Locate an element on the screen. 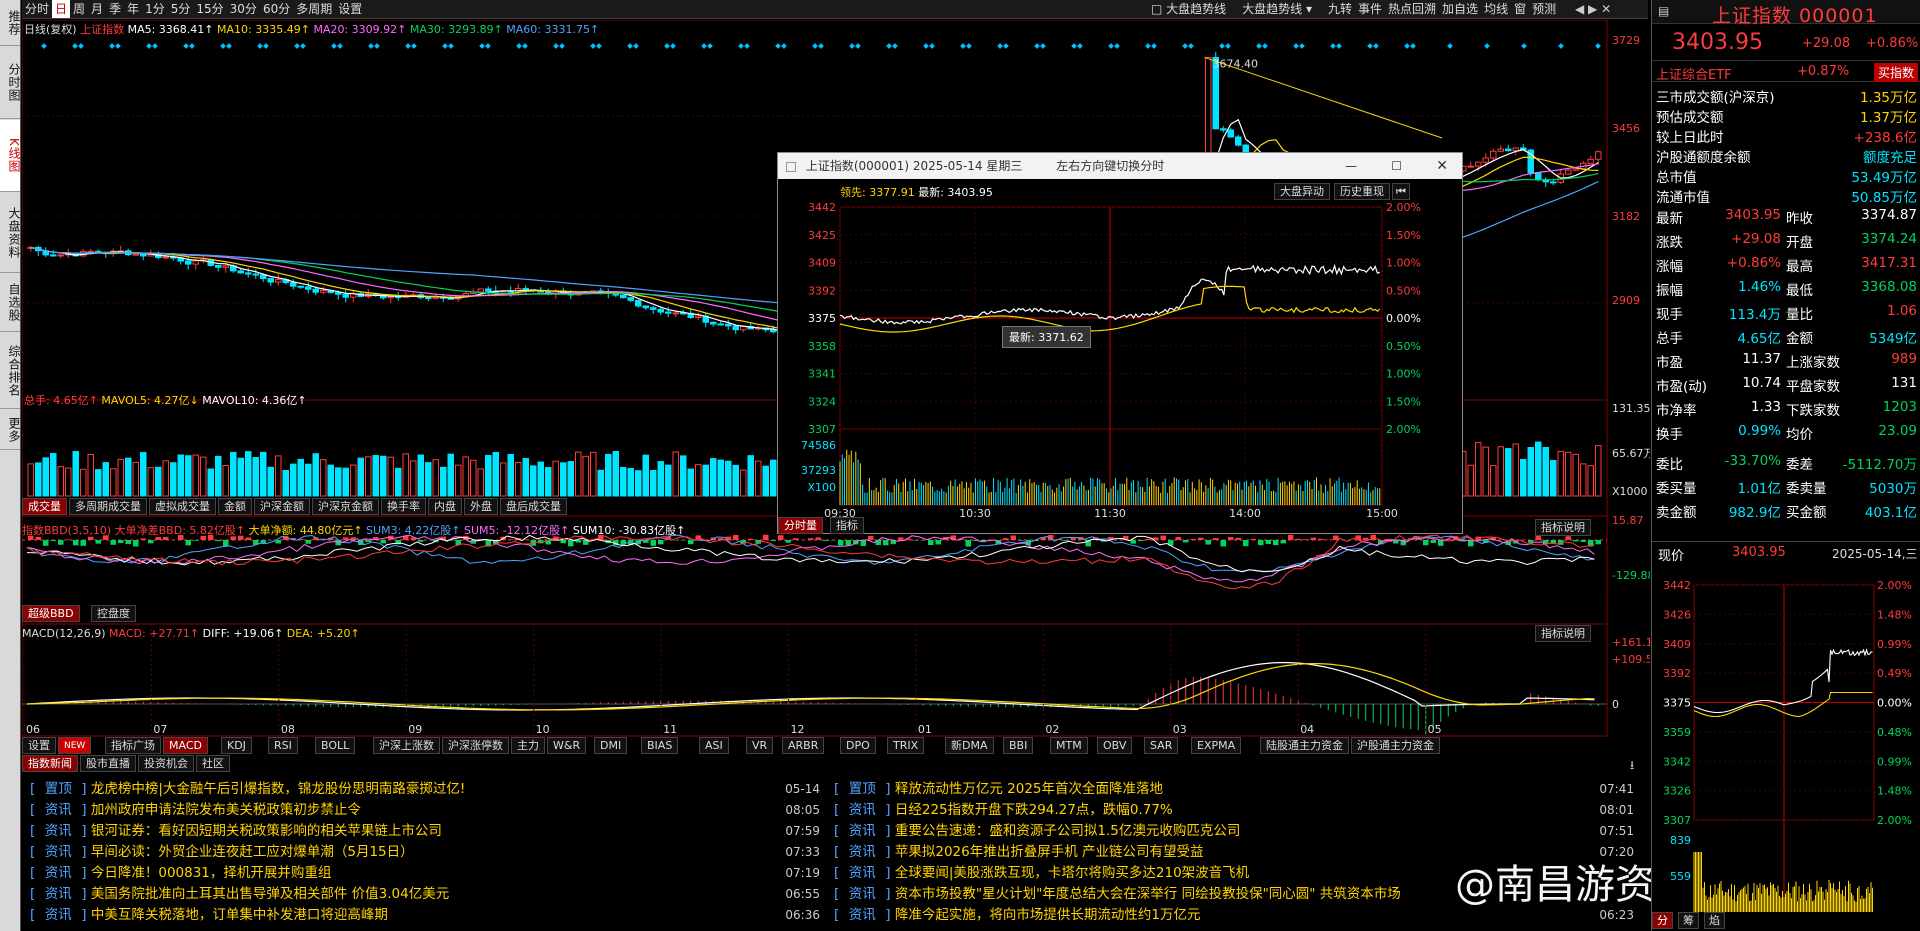 The width and height of the screenshot is (1920, 931). ind-tab-11: DMI is located at coordinates (611, 745).